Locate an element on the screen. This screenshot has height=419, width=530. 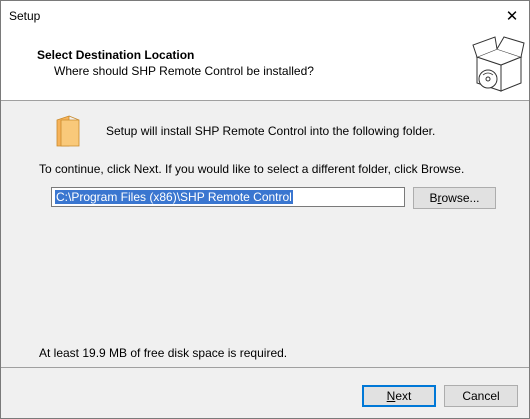
cancel-label: Cancel is located at coordinates (481, 396).